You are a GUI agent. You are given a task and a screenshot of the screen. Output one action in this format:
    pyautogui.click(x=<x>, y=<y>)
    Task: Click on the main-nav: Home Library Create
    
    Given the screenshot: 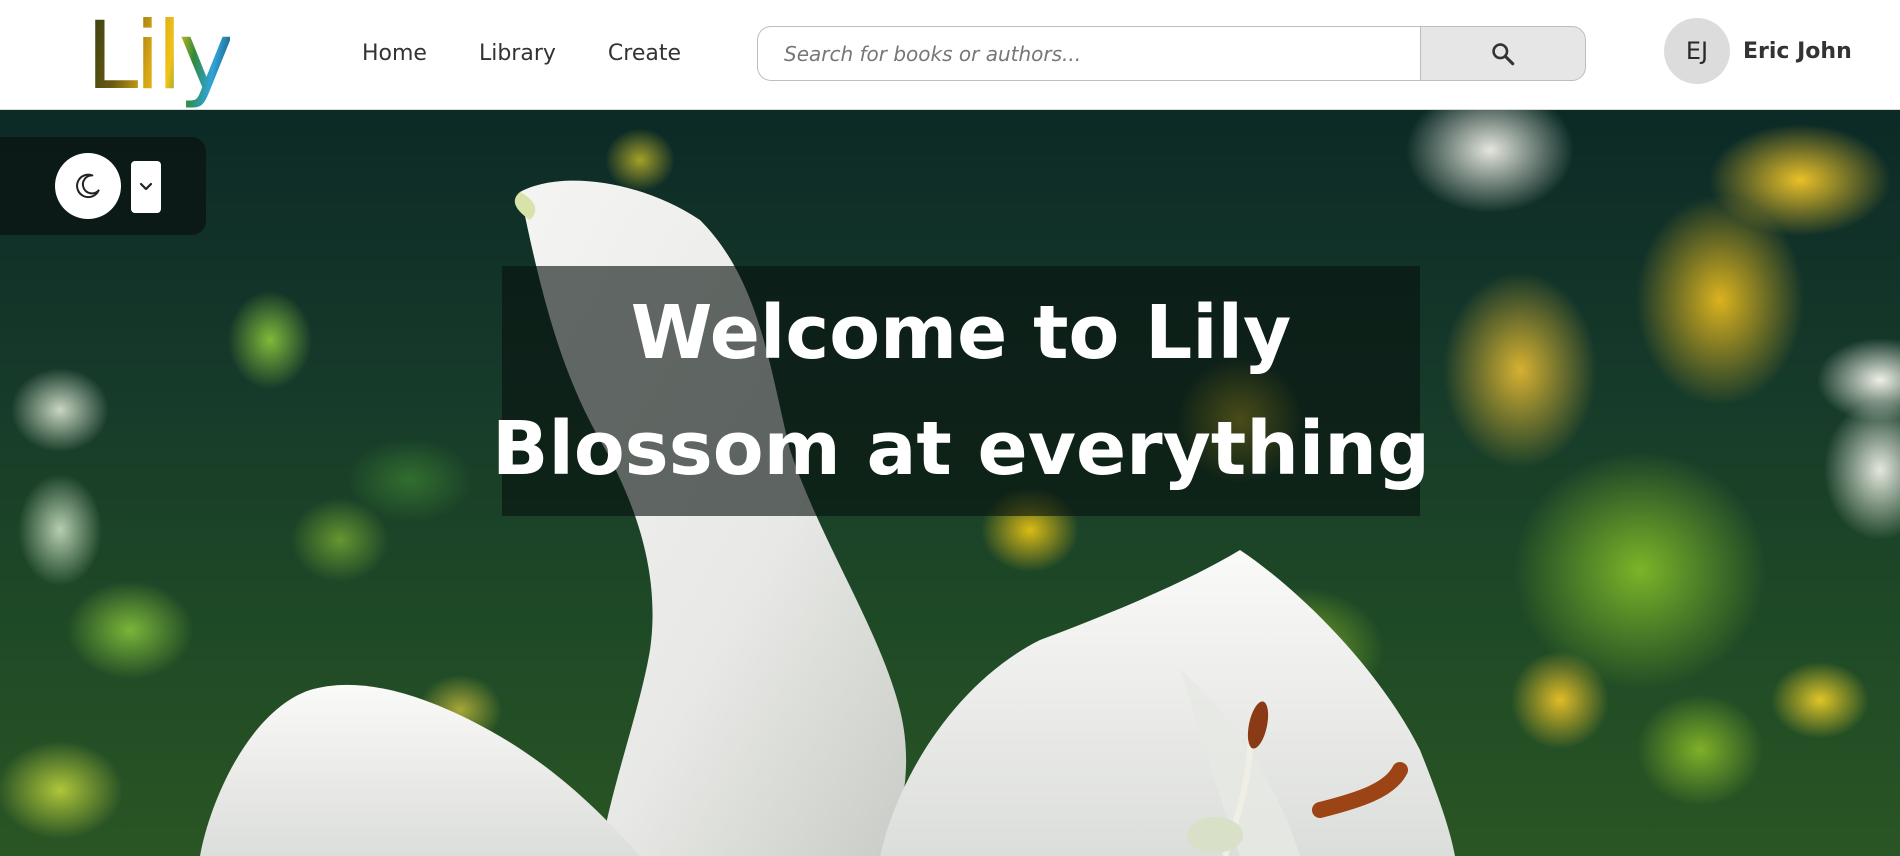 What is the action you would take?
    pyautogui.click(x=521, y=54)
    